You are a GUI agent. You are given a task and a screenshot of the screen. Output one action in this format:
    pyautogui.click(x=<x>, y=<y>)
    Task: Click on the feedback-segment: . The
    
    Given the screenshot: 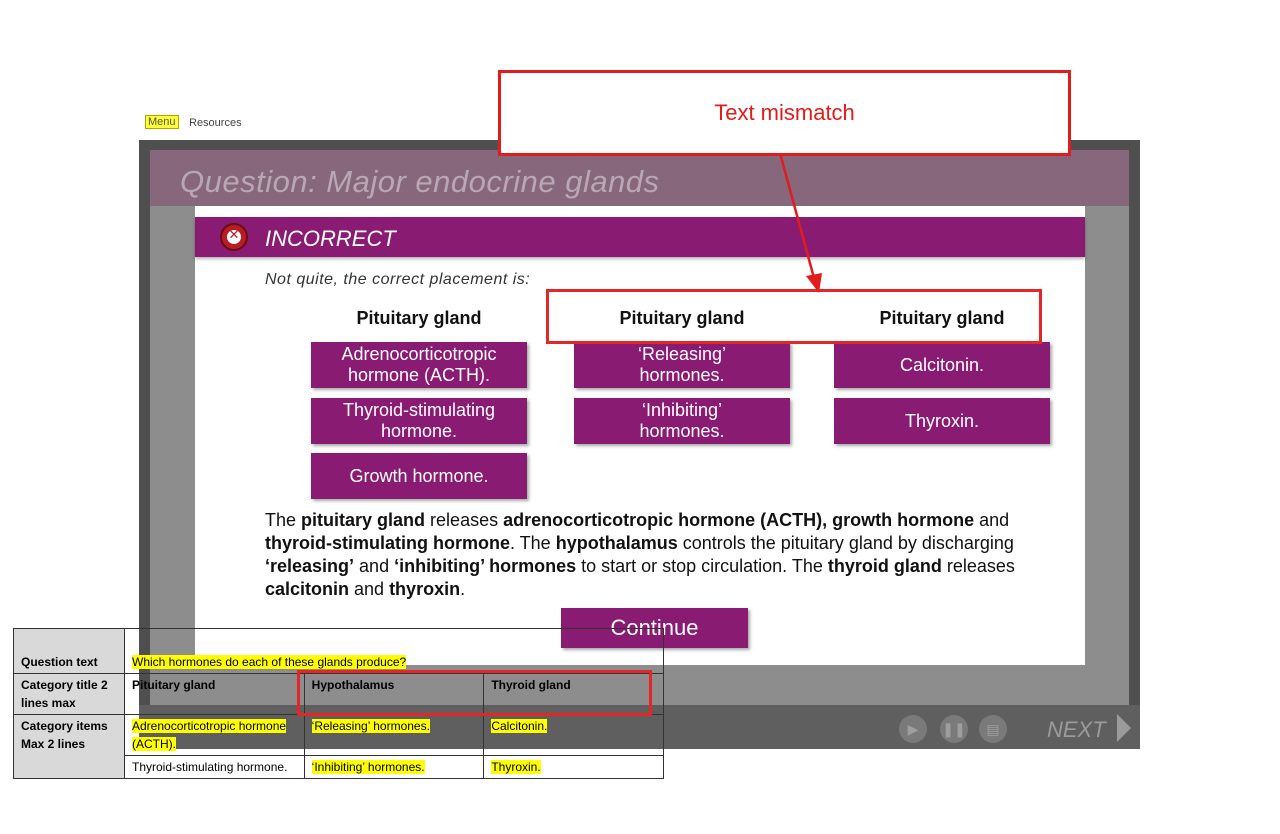 What is the action you would take?
    pyautogui.click(x=533, y=543)
    